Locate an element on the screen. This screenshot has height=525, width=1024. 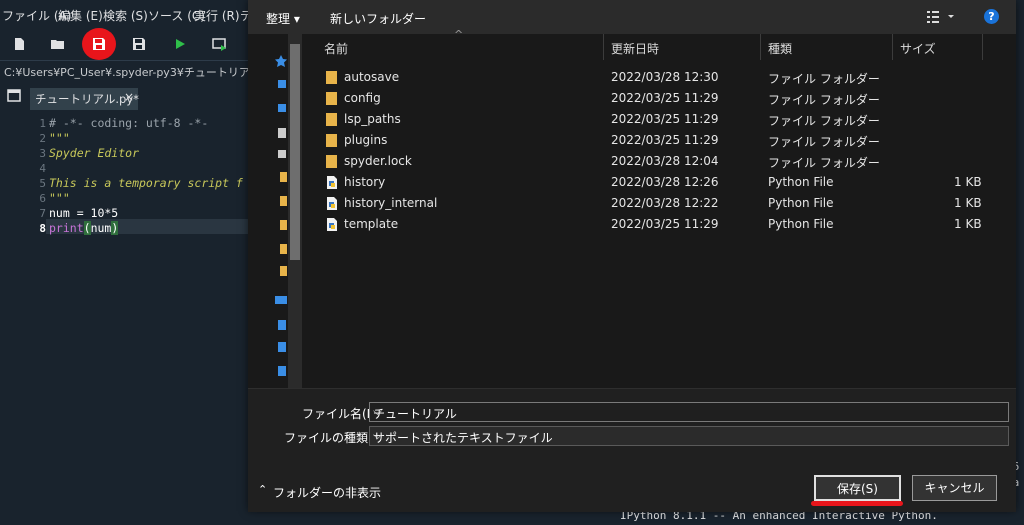
line-number: 3 is located at coordinates (42, 153).